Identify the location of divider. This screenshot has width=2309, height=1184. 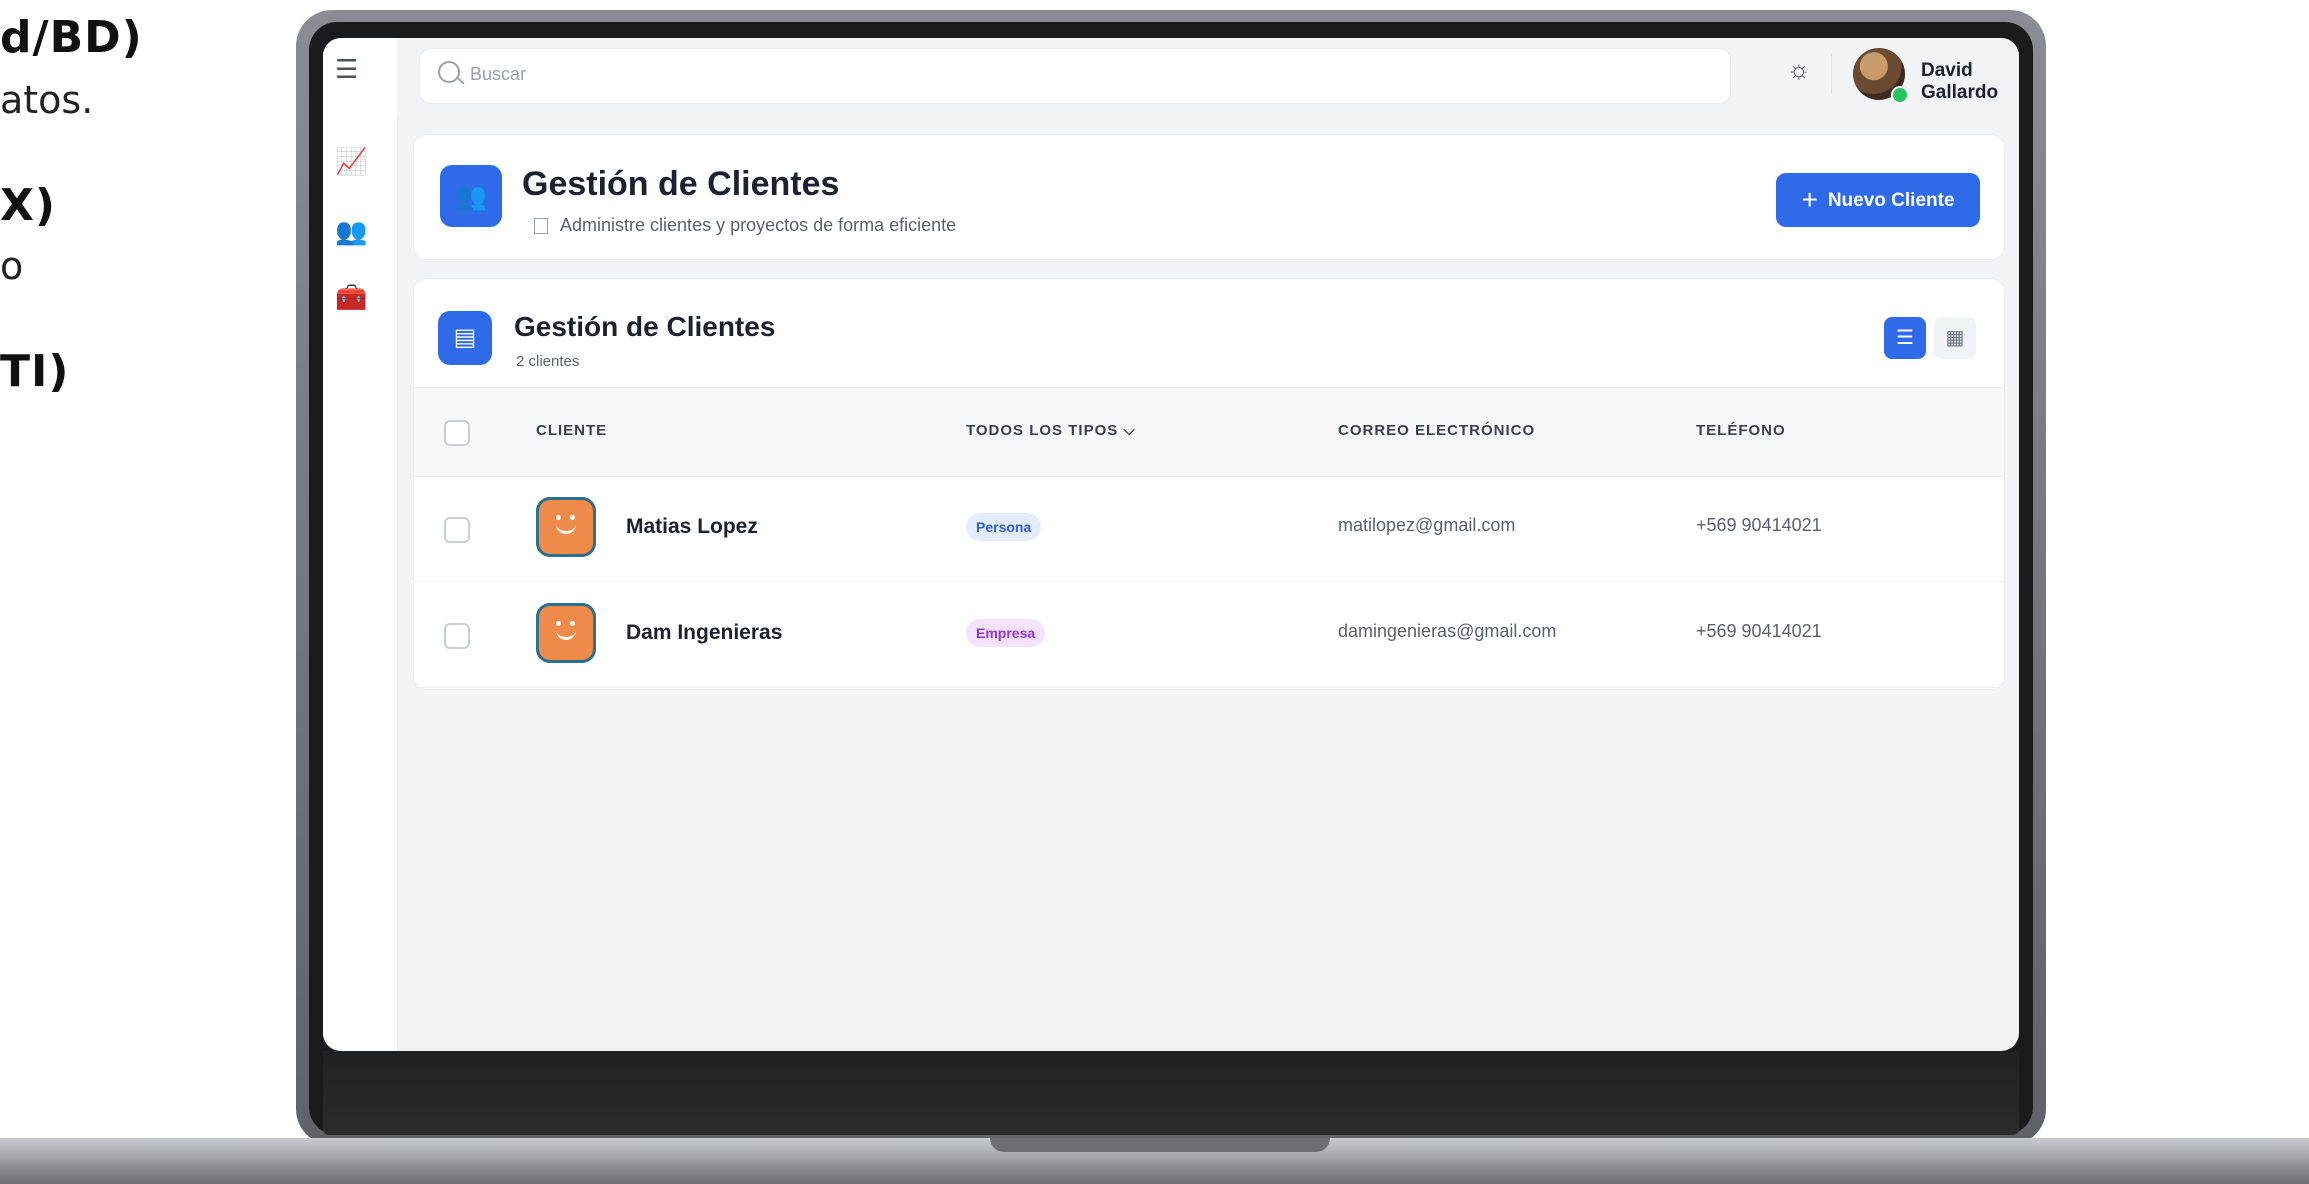
(1831, 74).